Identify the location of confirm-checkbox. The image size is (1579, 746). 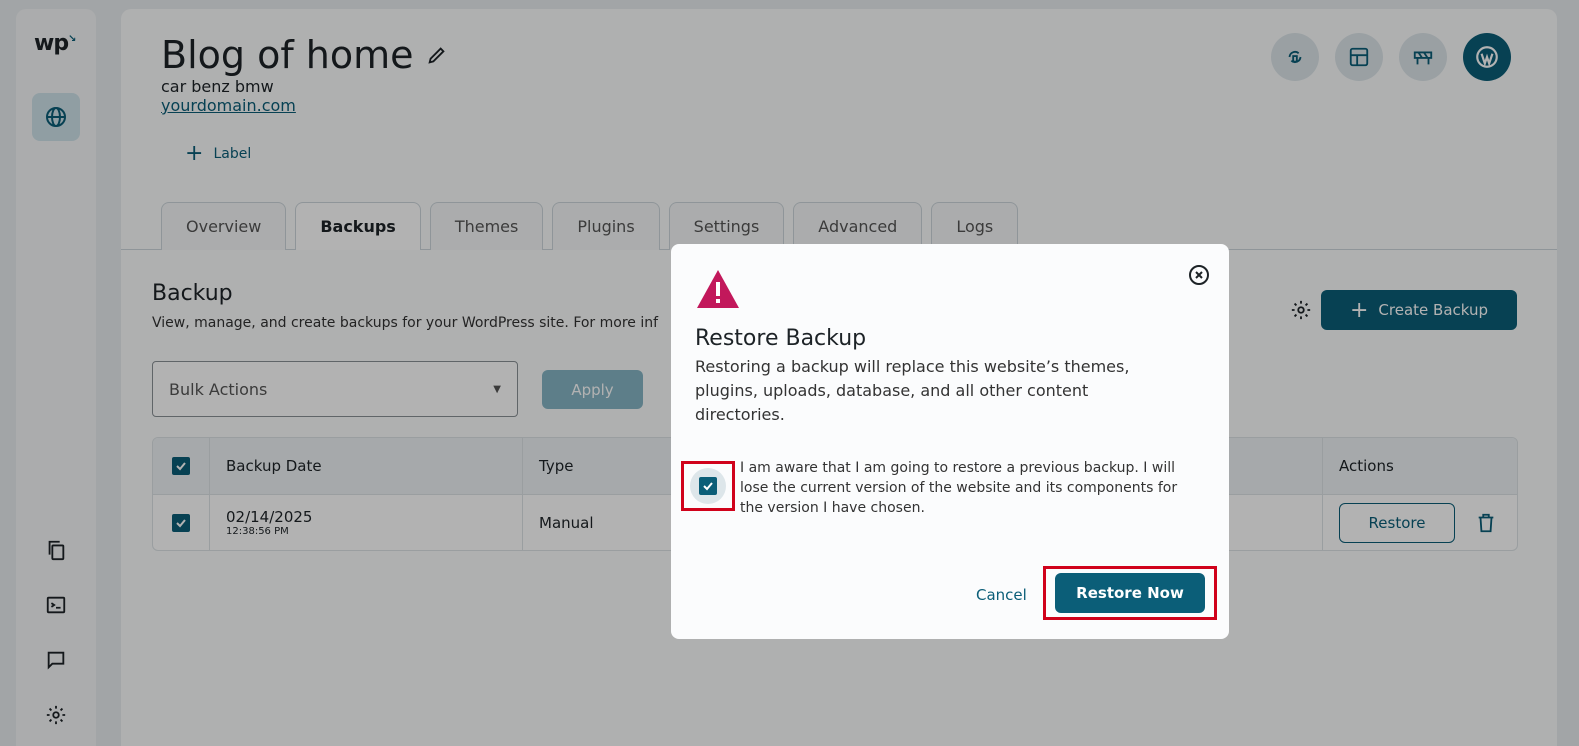
(708, 486).